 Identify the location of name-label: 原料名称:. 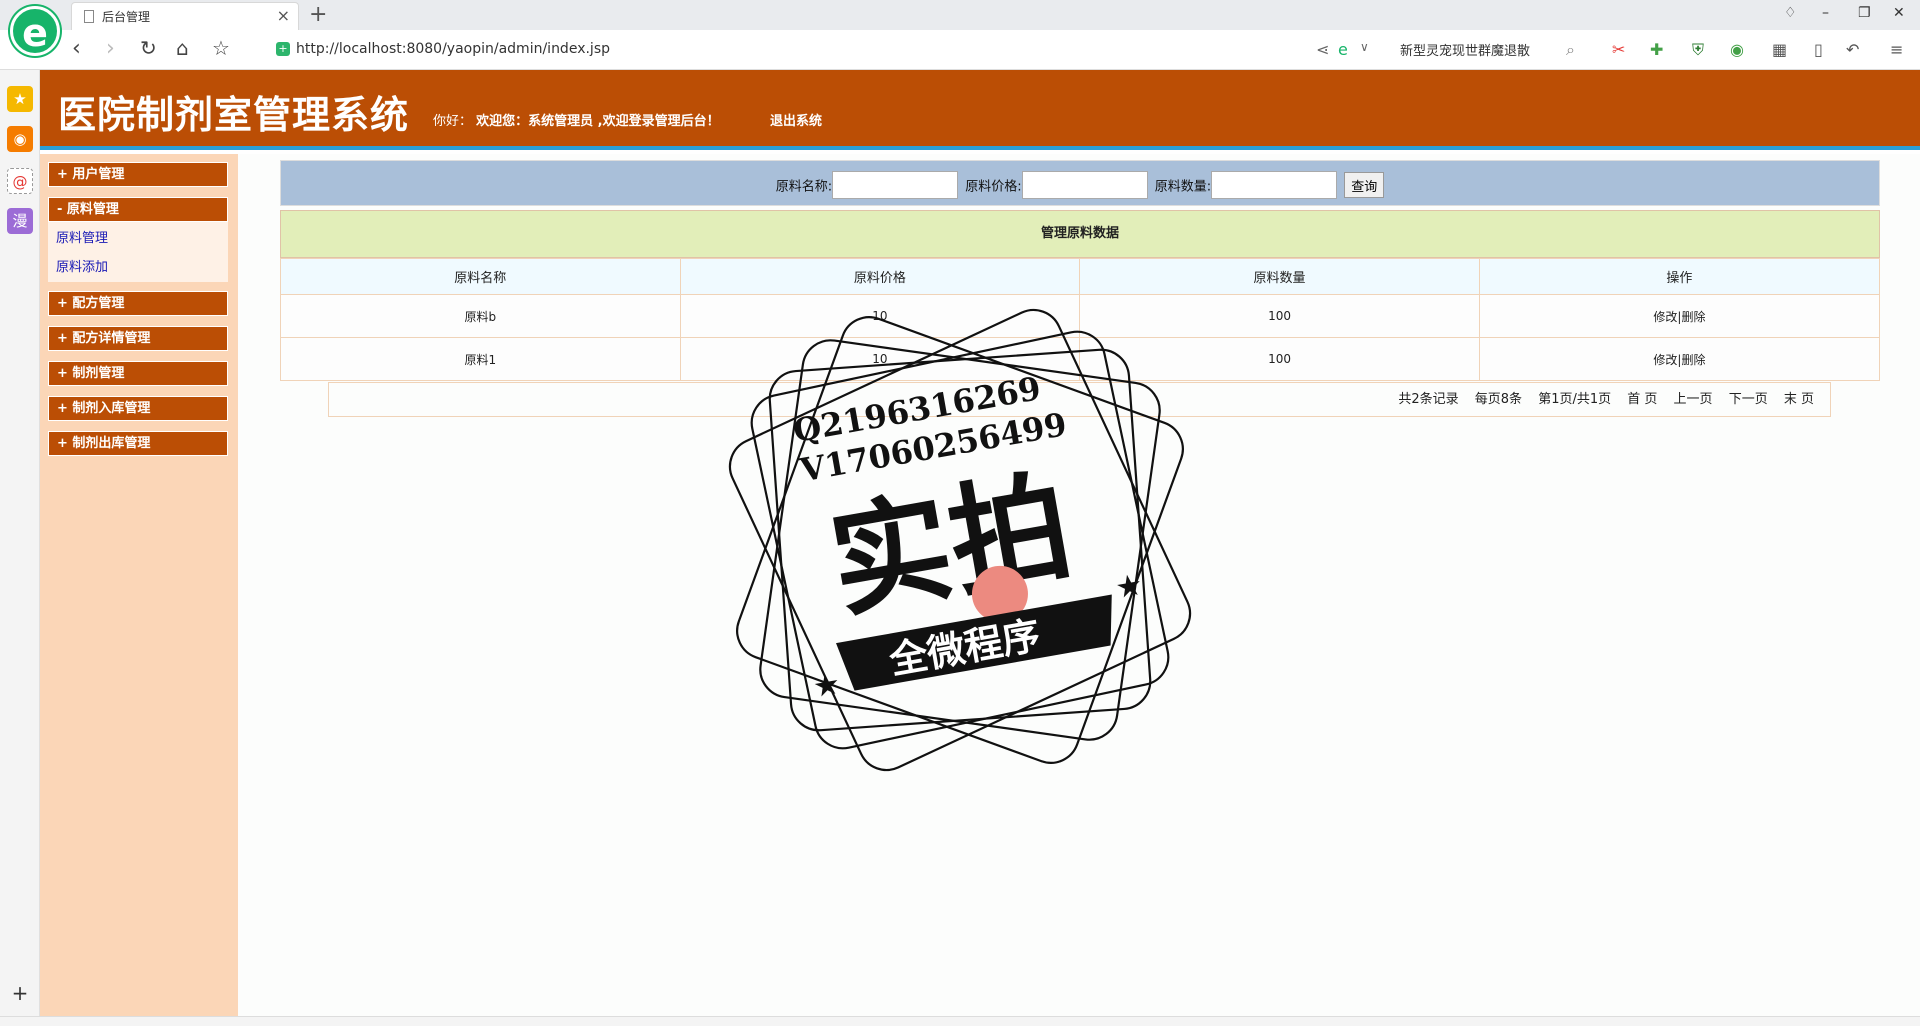
(804, 187).